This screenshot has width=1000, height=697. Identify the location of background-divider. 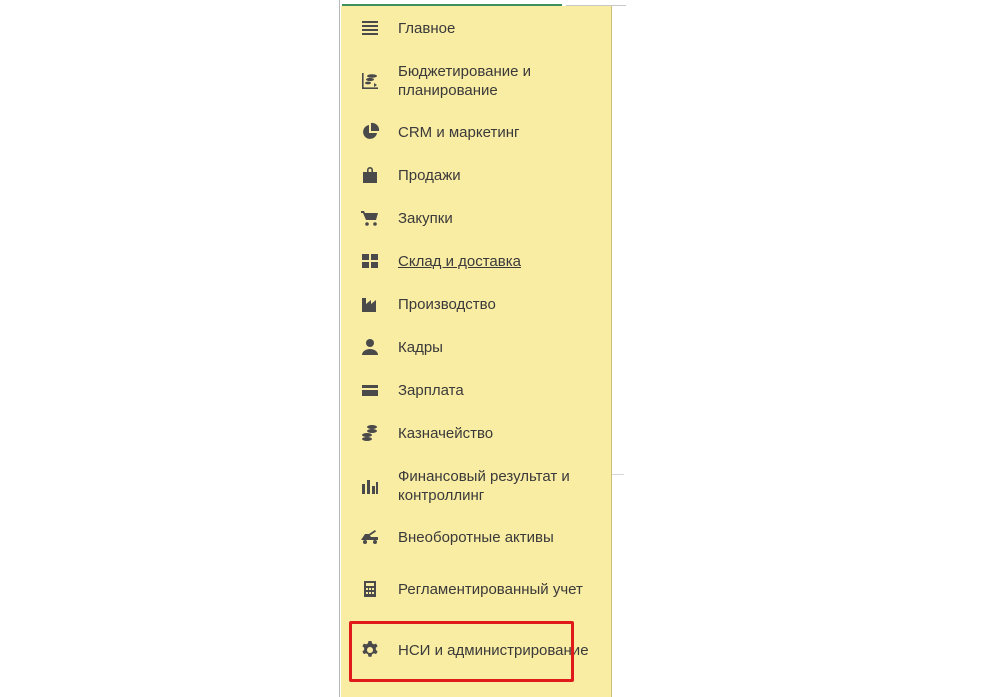
(618, 474).